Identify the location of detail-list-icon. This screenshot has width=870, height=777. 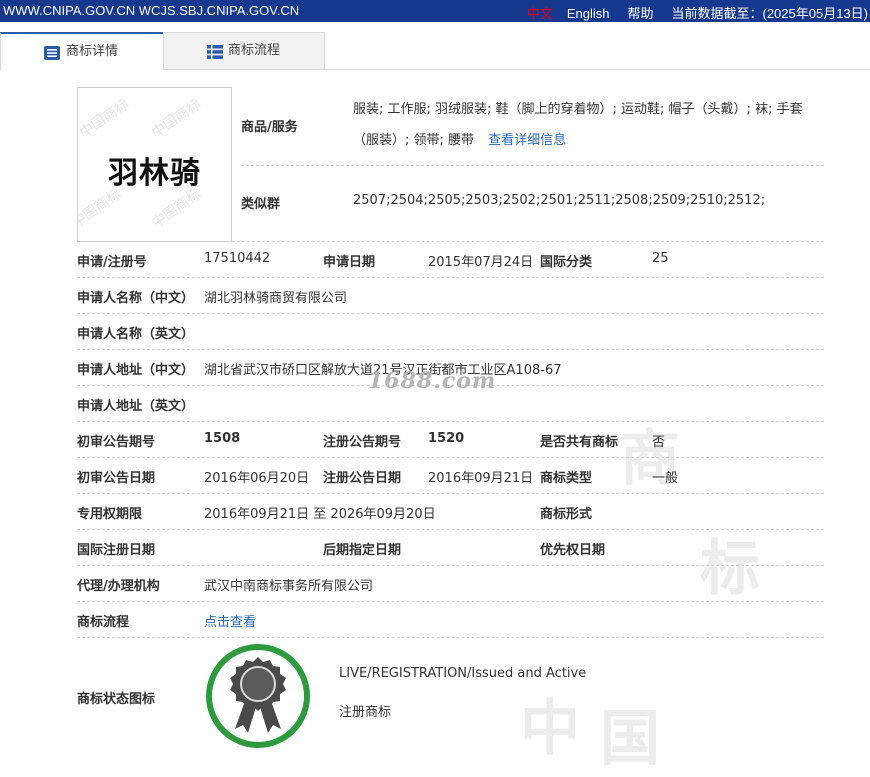
(52, 53).